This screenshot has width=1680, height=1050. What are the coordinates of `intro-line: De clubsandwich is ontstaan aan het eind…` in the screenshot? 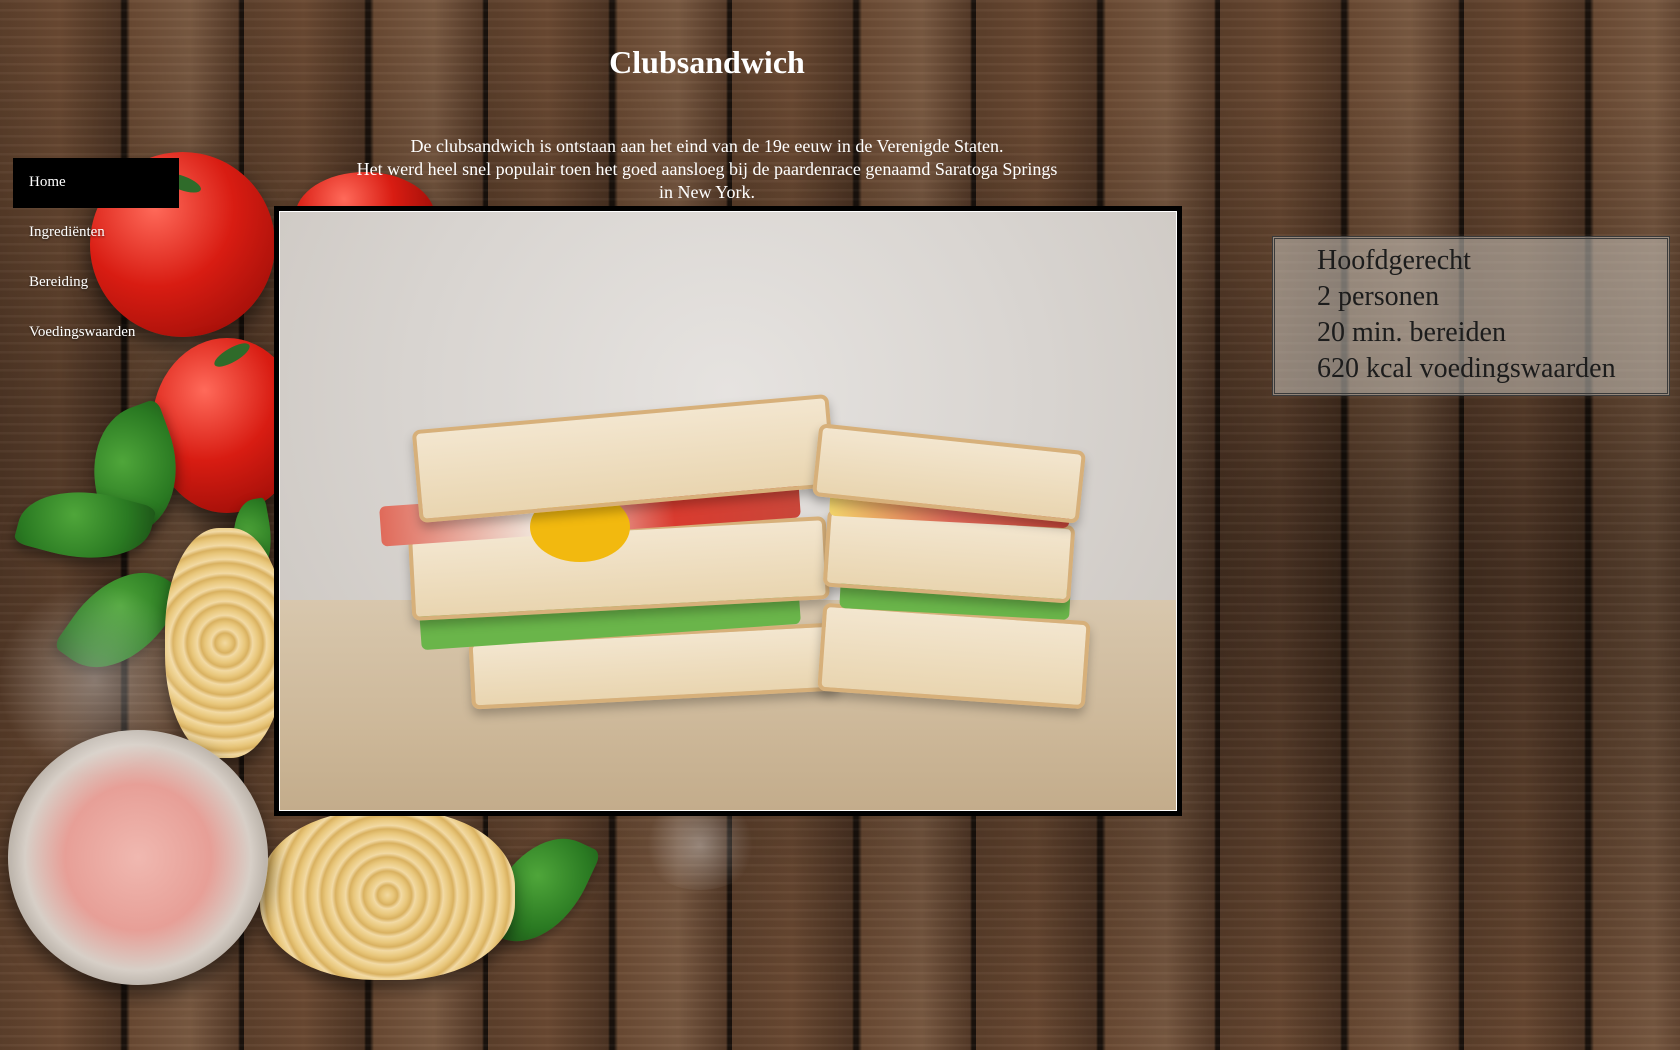 It's located at (707, 146).